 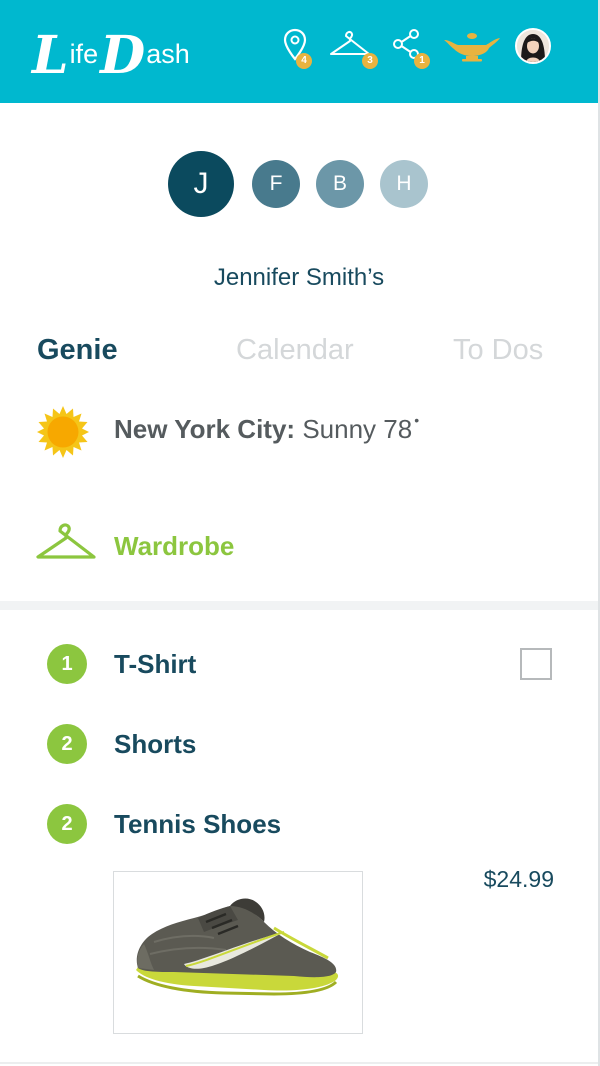 I want to click on profile-owner-name: Jennifer Smith’s, so click(x=299, y=277).